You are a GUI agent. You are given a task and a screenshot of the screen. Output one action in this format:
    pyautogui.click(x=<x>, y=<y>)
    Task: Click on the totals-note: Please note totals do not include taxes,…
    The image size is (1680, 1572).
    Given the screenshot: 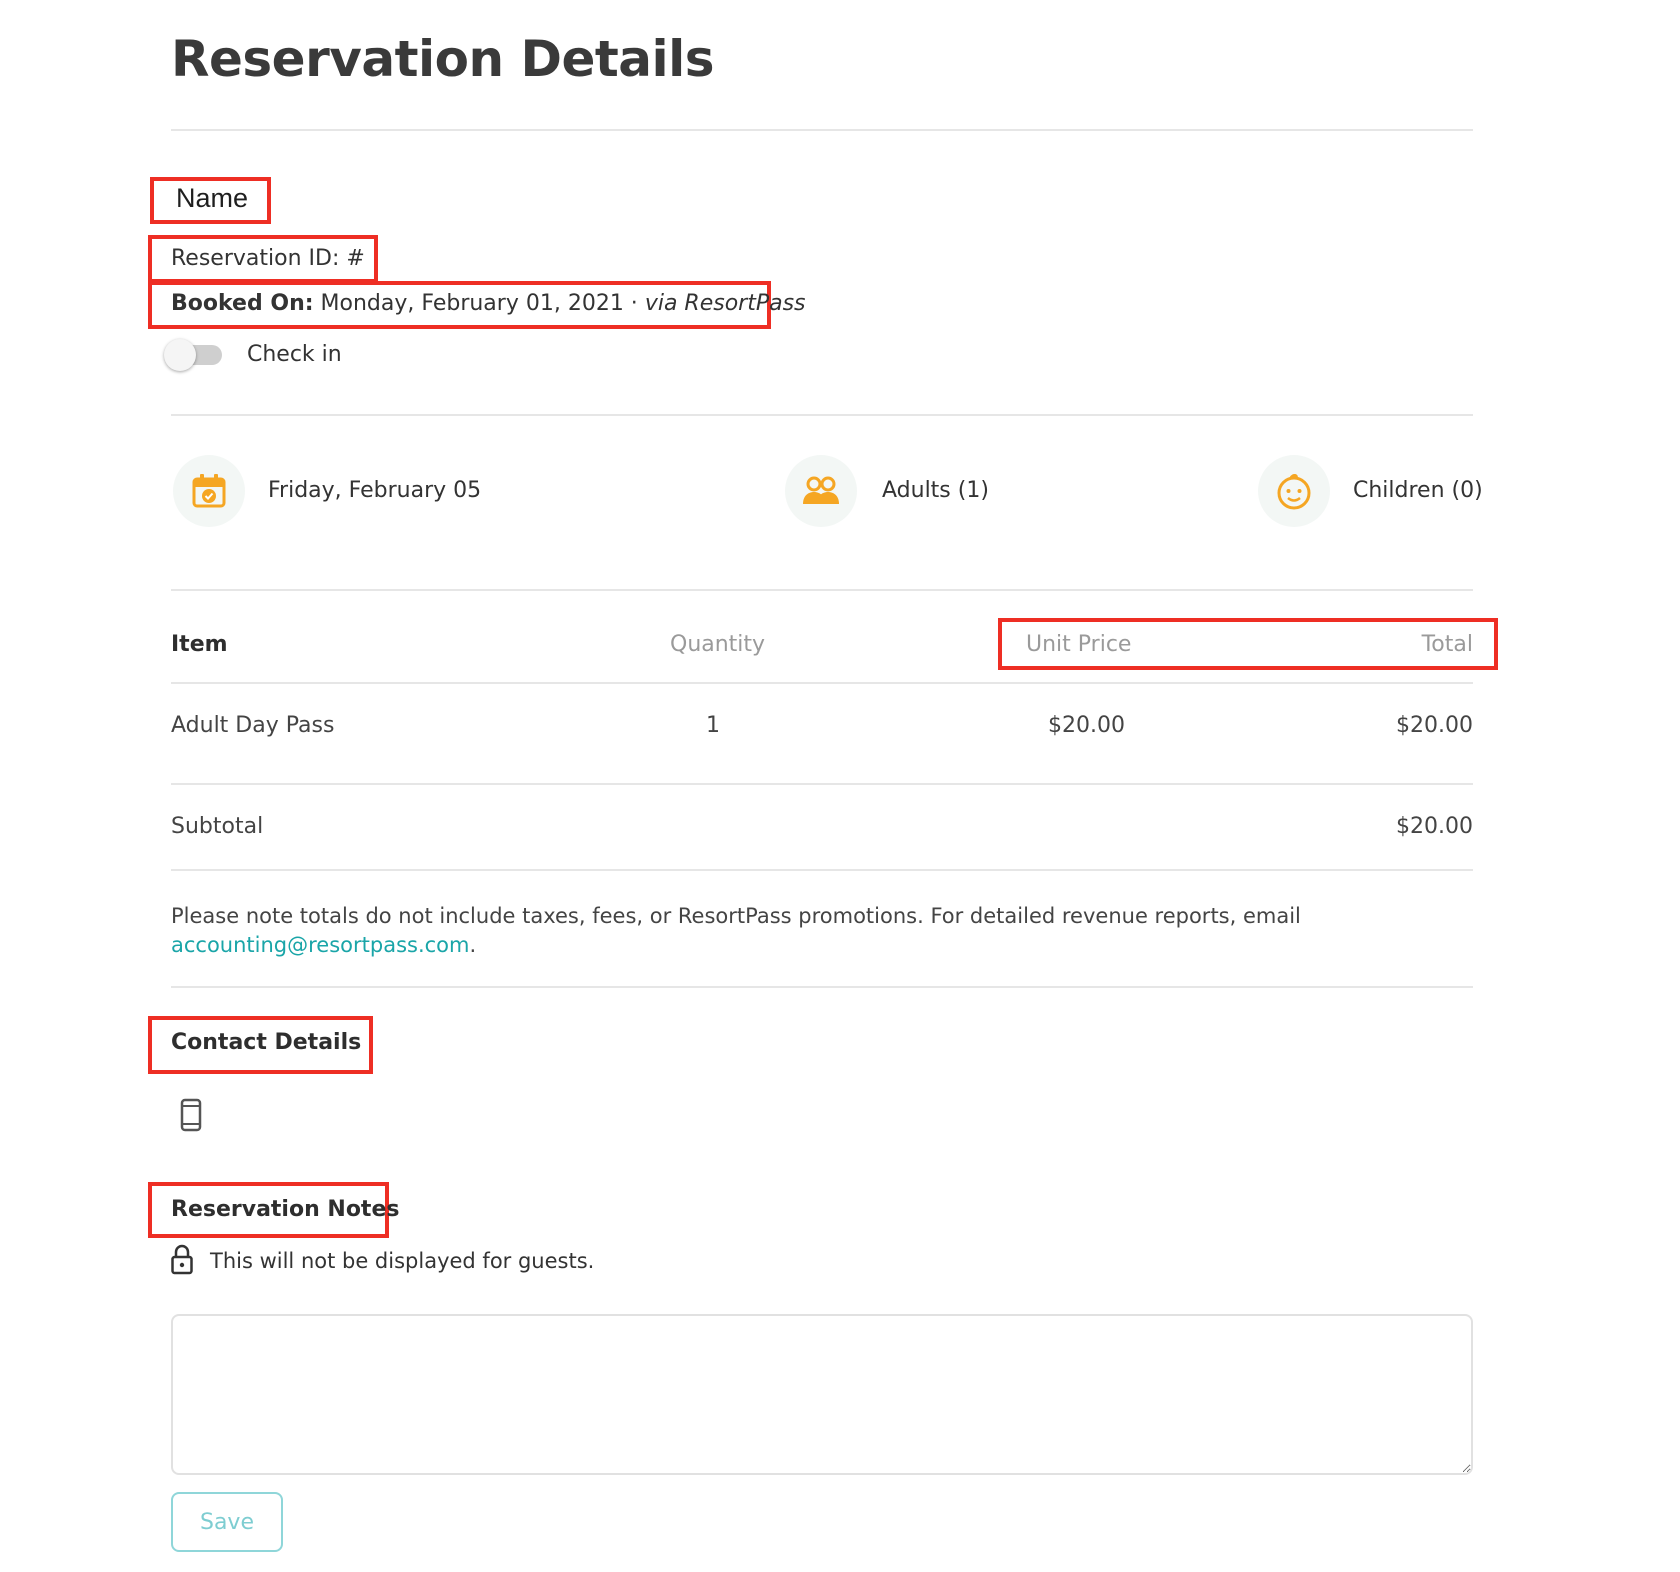 What is the action you would take?
    pyautogui.click(x=821, y=931)
    